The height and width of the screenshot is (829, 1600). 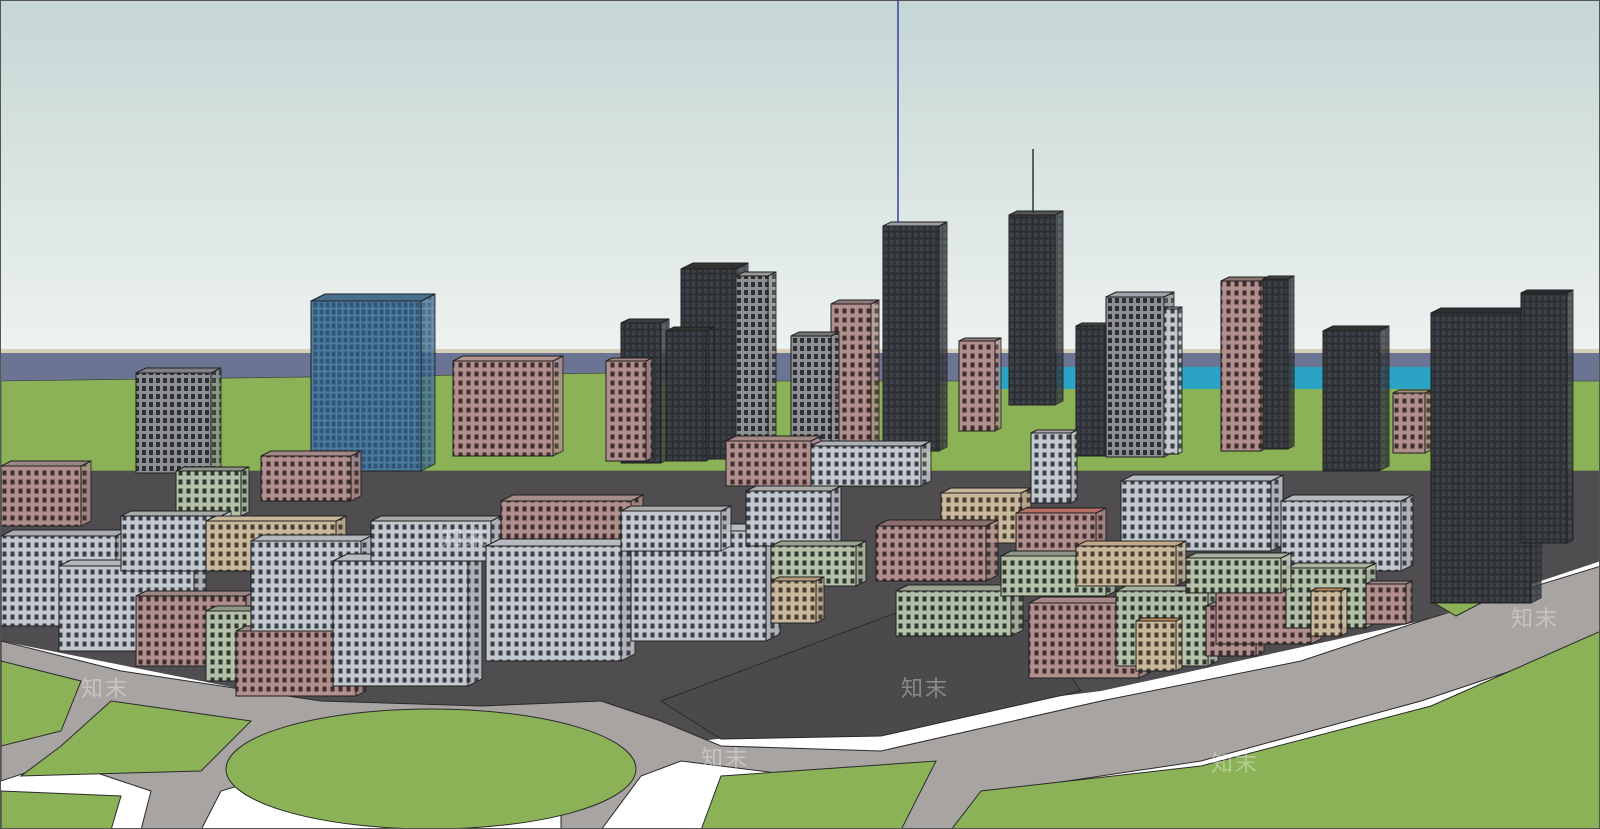 What do you see at coordinates (819, 794) in the screenshot?
I see `lawn-bottom-mid` at bounding box center [819, 794].